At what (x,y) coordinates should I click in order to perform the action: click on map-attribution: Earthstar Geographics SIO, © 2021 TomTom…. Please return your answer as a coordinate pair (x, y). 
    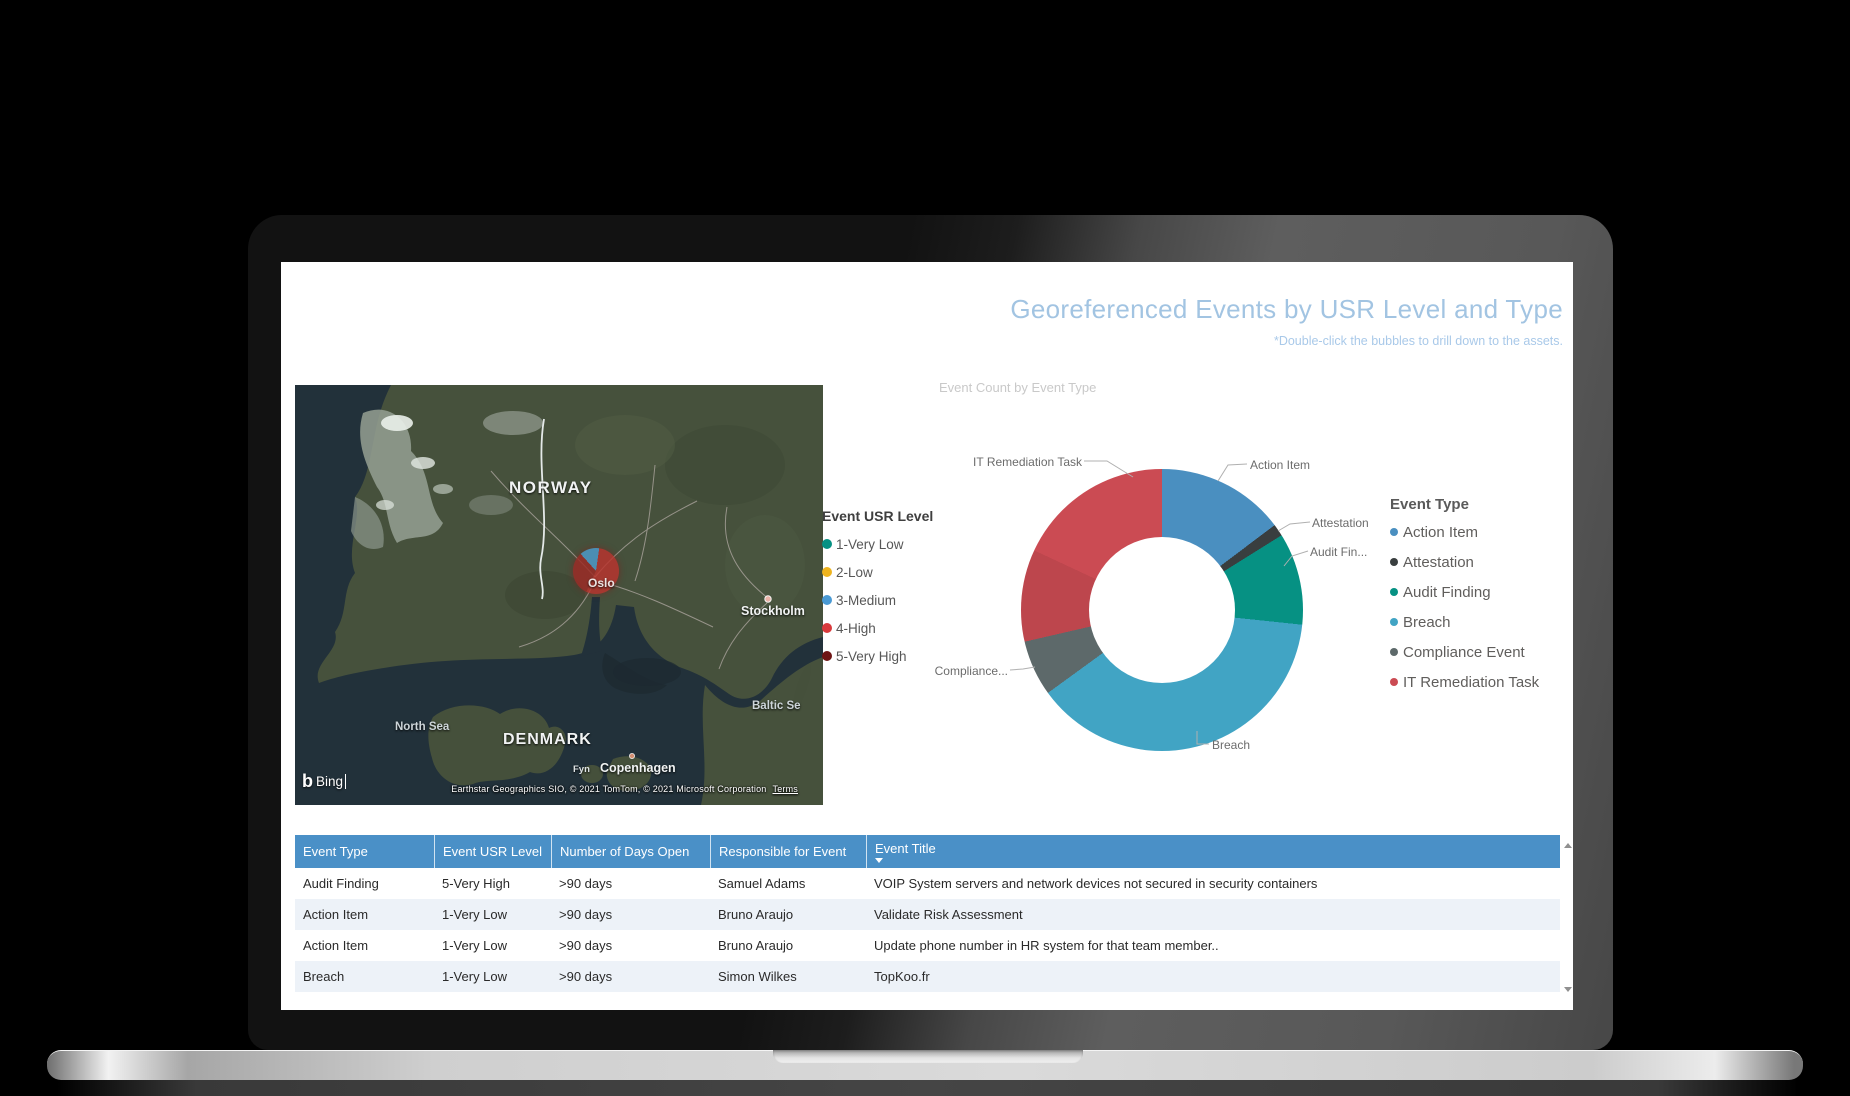
    Looking at the image, I should click on (624, 789).